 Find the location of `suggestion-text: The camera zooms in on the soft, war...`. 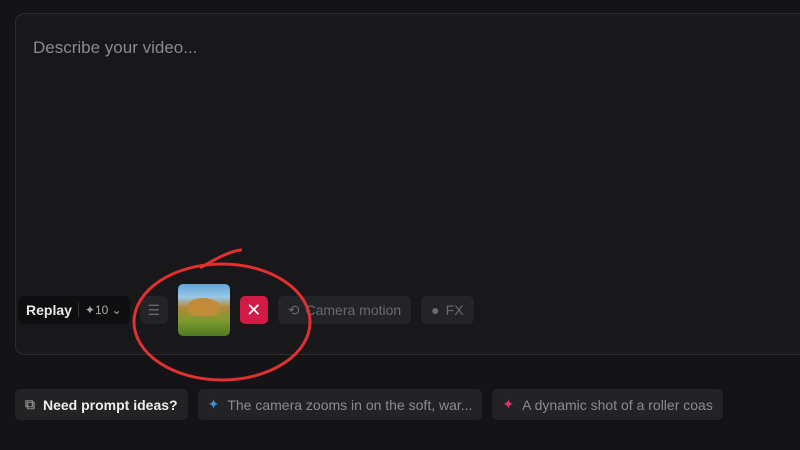

suggestion-text: The camera zooms in on the soft, war... is located at coordinates (350, 404).